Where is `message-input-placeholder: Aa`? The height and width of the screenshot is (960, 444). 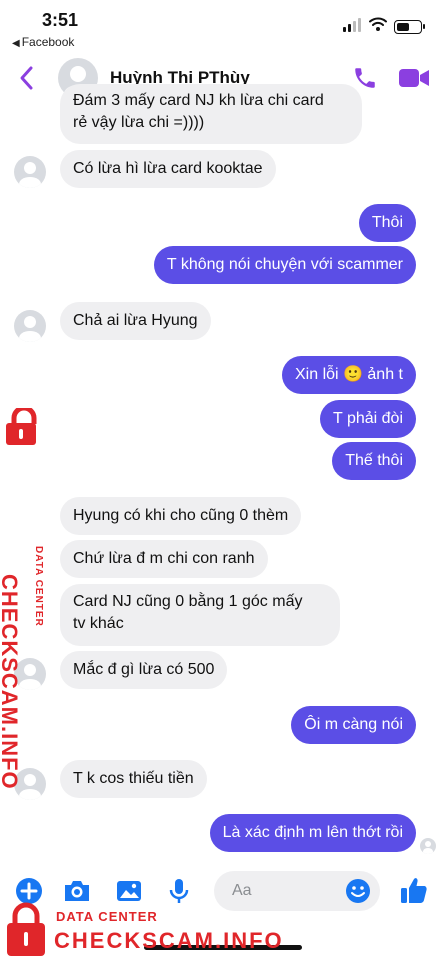 message-input-placeholder: Aa is located at coordinates (242, 890).